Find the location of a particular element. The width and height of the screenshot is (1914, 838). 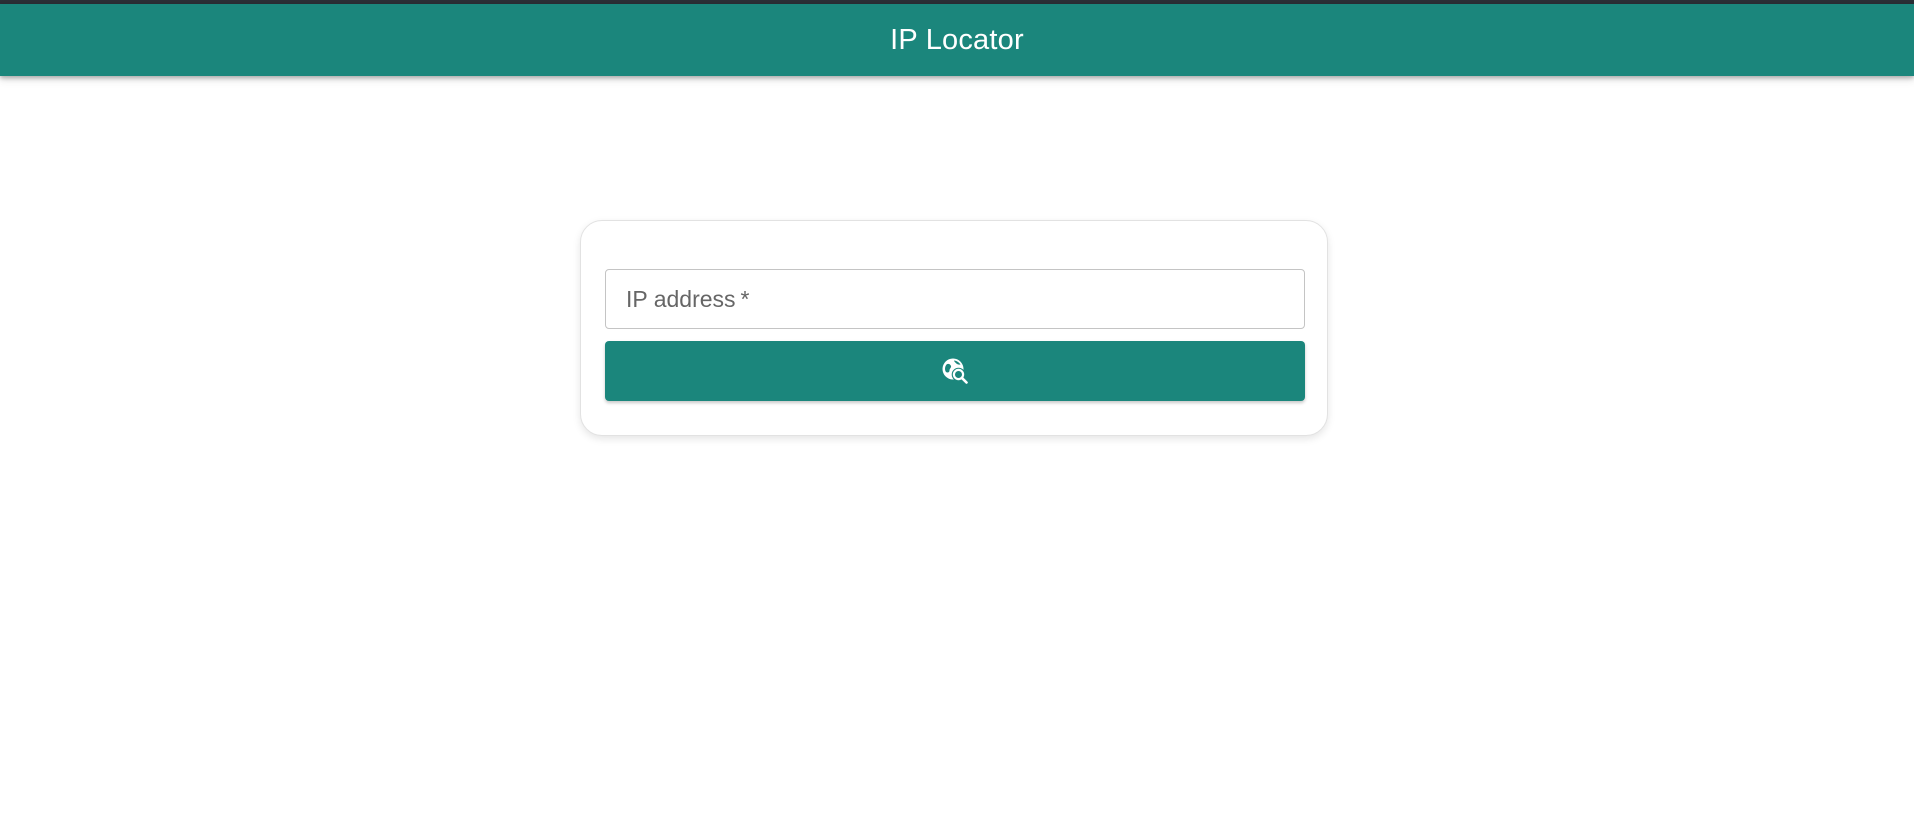

ip-address-label: IP address is located at coordinates (681, 298).